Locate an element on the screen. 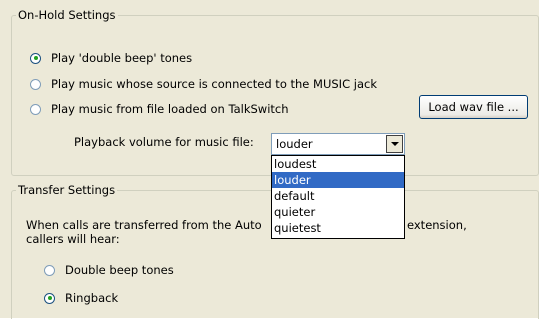 The height and width of the screenshot is (319, 539). dropdown-option-louder: louder is located at coordinates (338, 180).